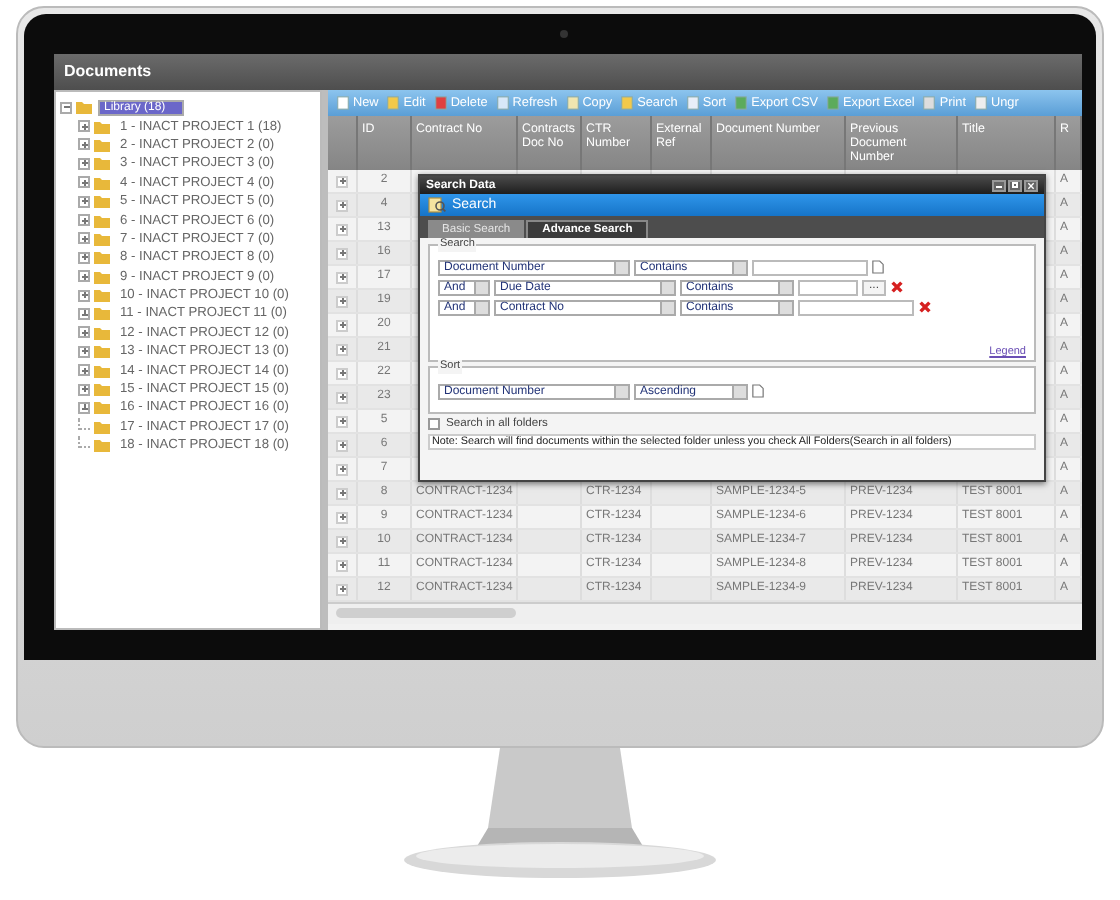 The image size is (1120, 900). I want to click on horizontal-scrollbar, so click(705, 613).